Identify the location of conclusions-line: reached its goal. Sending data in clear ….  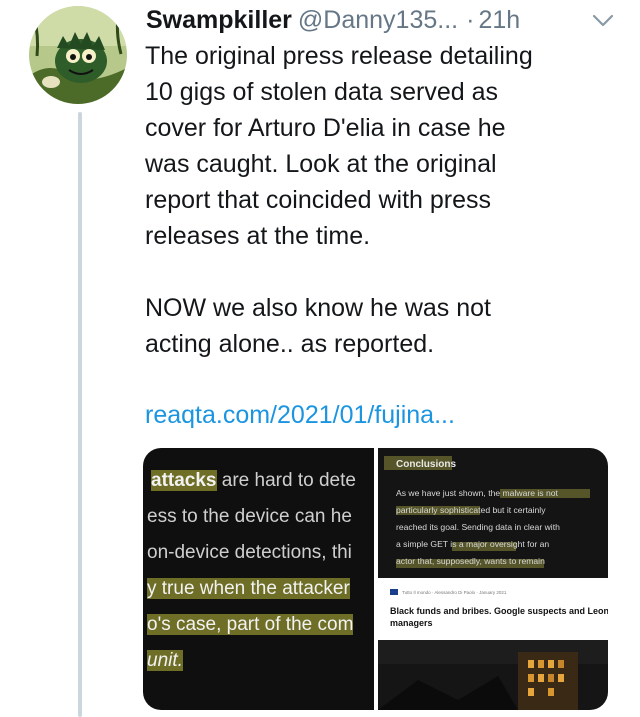
(478, 527).